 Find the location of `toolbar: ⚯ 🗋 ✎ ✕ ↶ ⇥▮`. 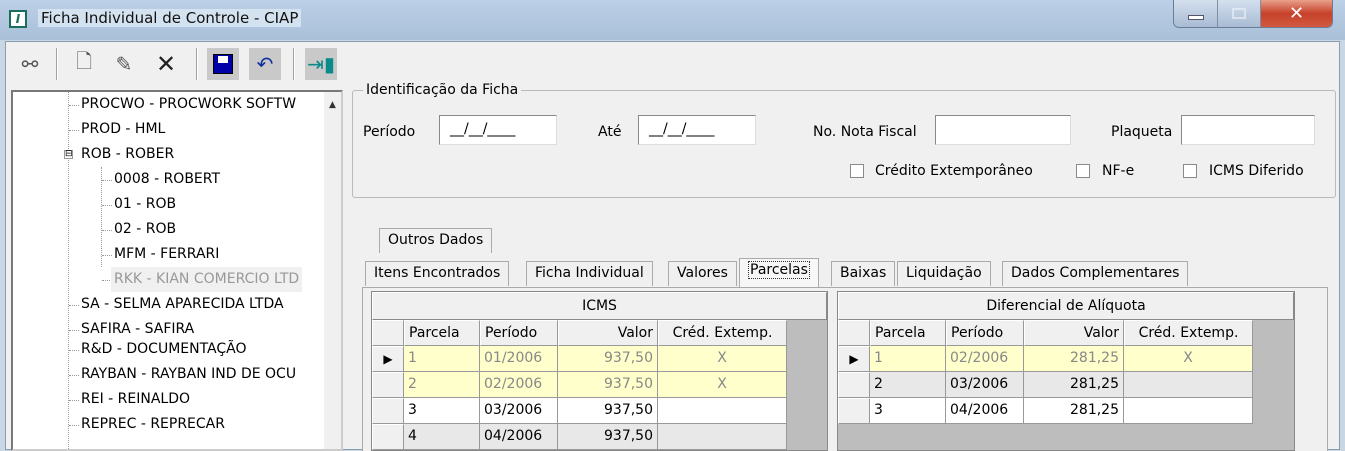

toolbar: ⚯ 🗋 ✎ ✕ ↶ ⇥▮ is located at coordinates (672, 64).